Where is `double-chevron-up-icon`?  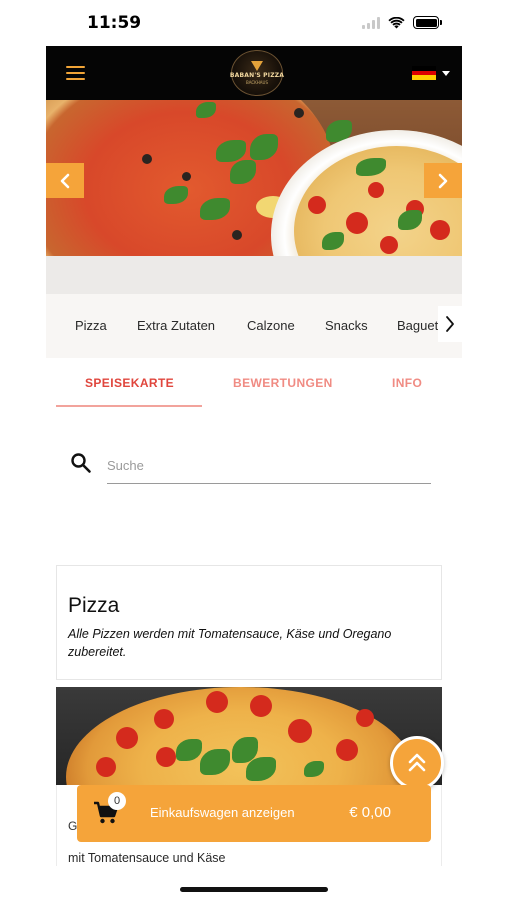
double-chevron-up-icon is located at coordinates (417, 762).